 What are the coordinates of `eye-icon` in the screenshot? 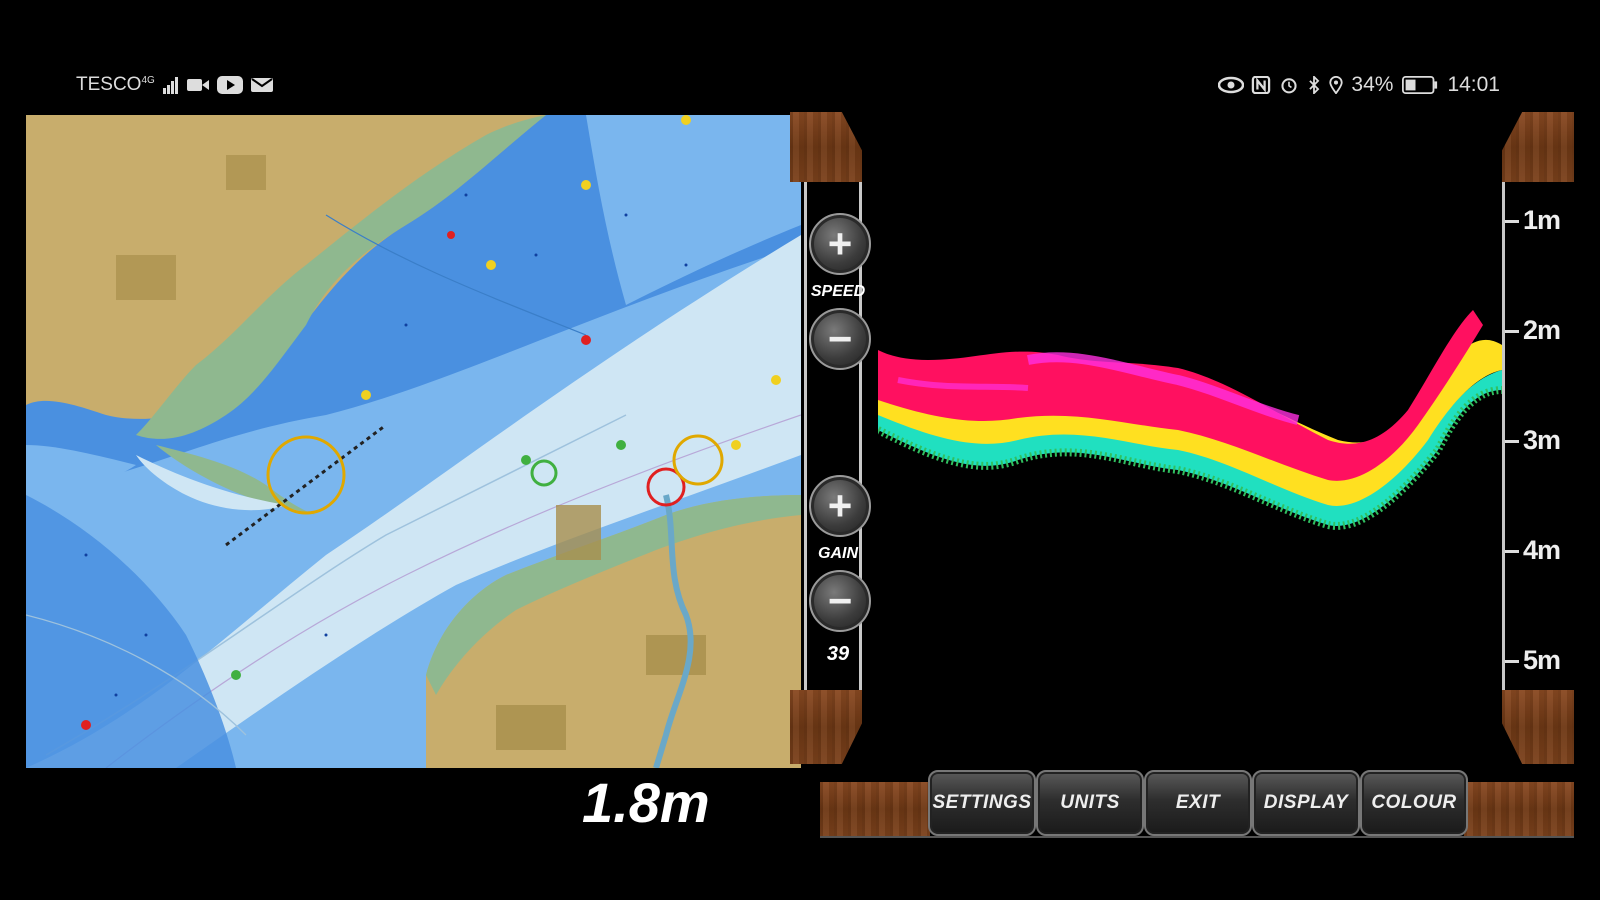 It's located at (1231, 85).